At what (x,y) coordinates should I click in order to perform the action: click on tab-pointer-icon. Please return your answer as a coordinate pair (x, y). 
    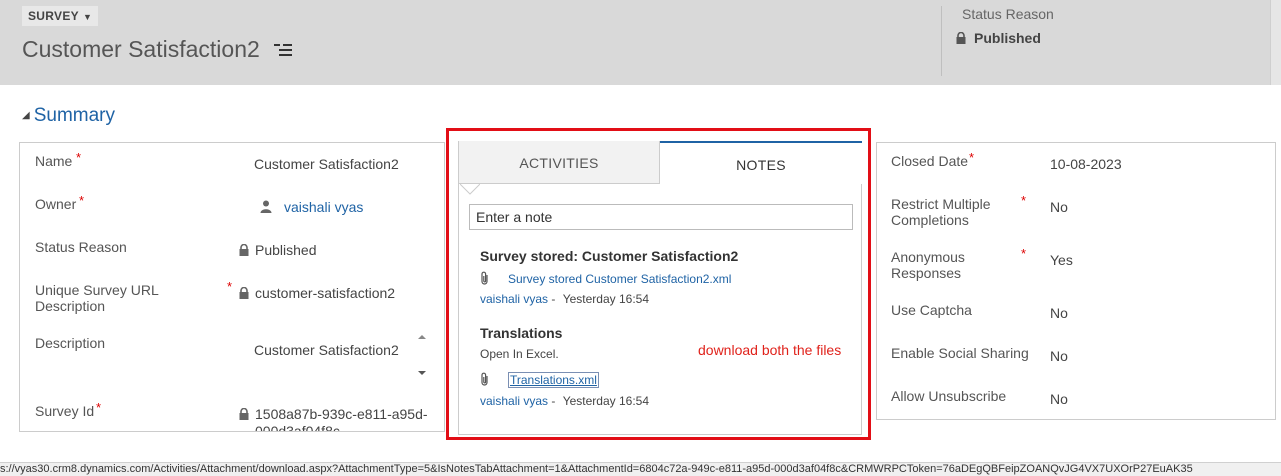
    Looking at the image, I should click on (470, 189).